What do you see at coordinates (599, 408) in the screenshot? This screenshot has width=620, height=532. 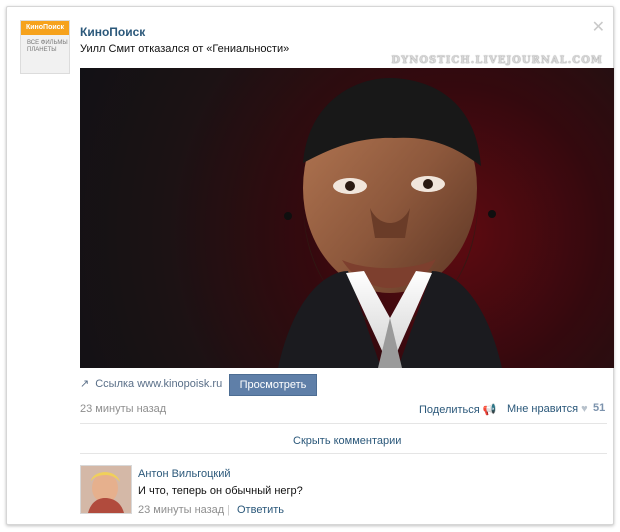 I see `like-count: 51` at bounding box center [599, 408].